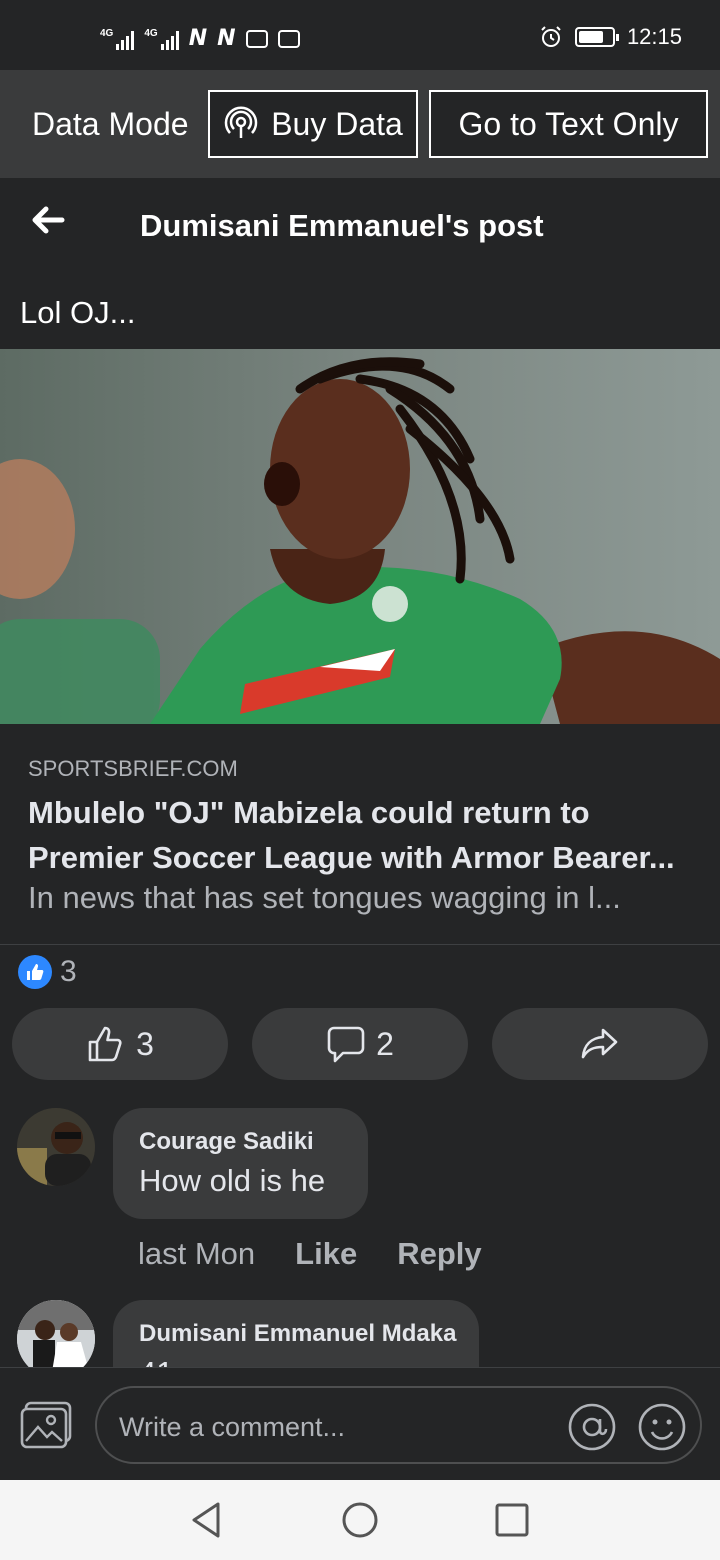  I want to click on status-right-icons: 12:15, so click(610, 37).